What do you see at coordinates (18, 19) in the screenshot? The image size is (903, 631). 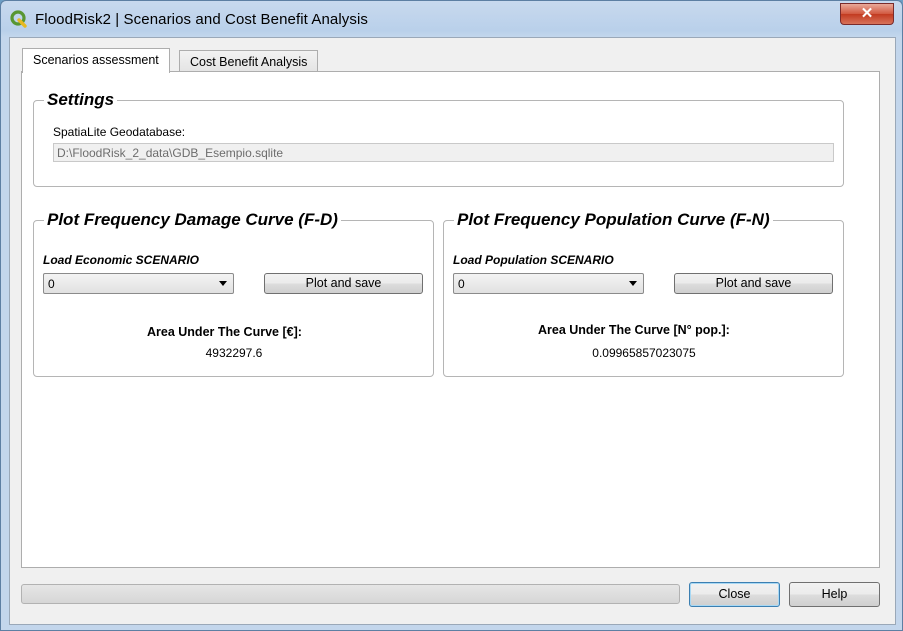 I see `qgis-logo-icon` at bounding box center [18, 19].